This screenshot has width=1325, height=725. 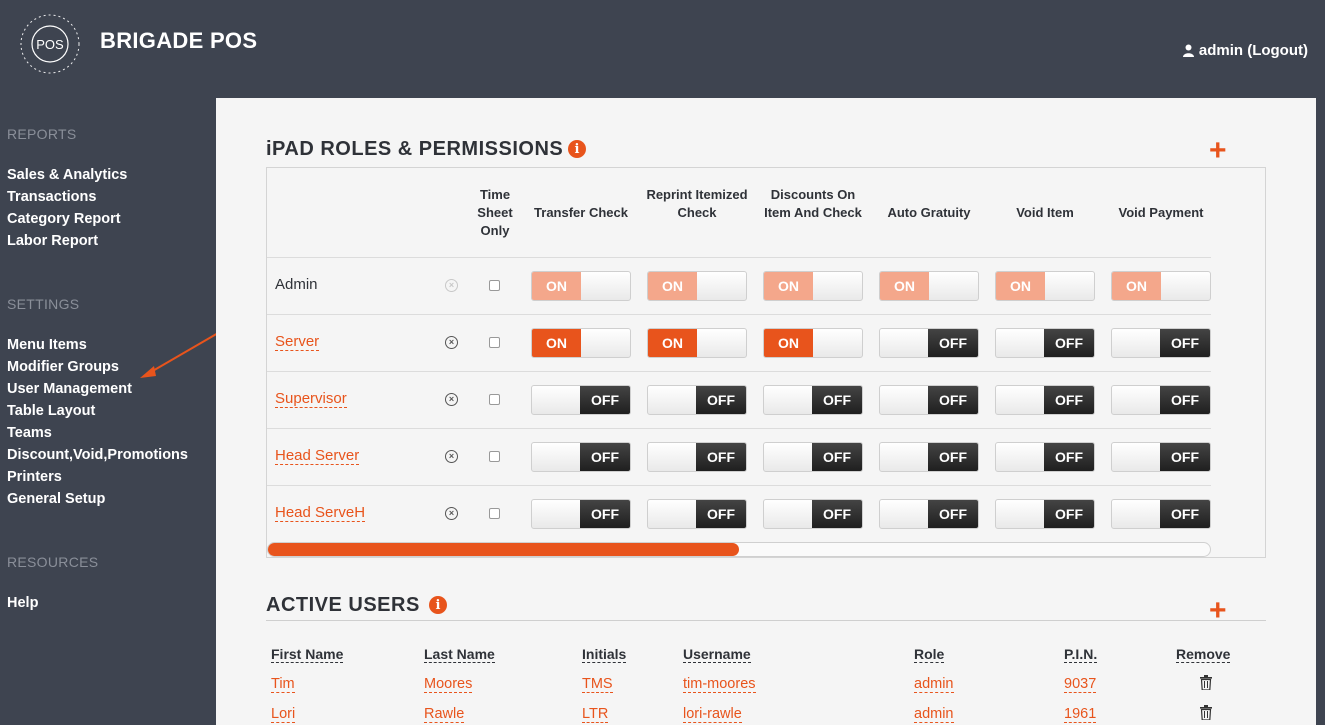 What do you see at coordinates (1245, 50) in the screenshot?
I see `logout-link: admin (Logout)` at bounding box center [1245, 50].